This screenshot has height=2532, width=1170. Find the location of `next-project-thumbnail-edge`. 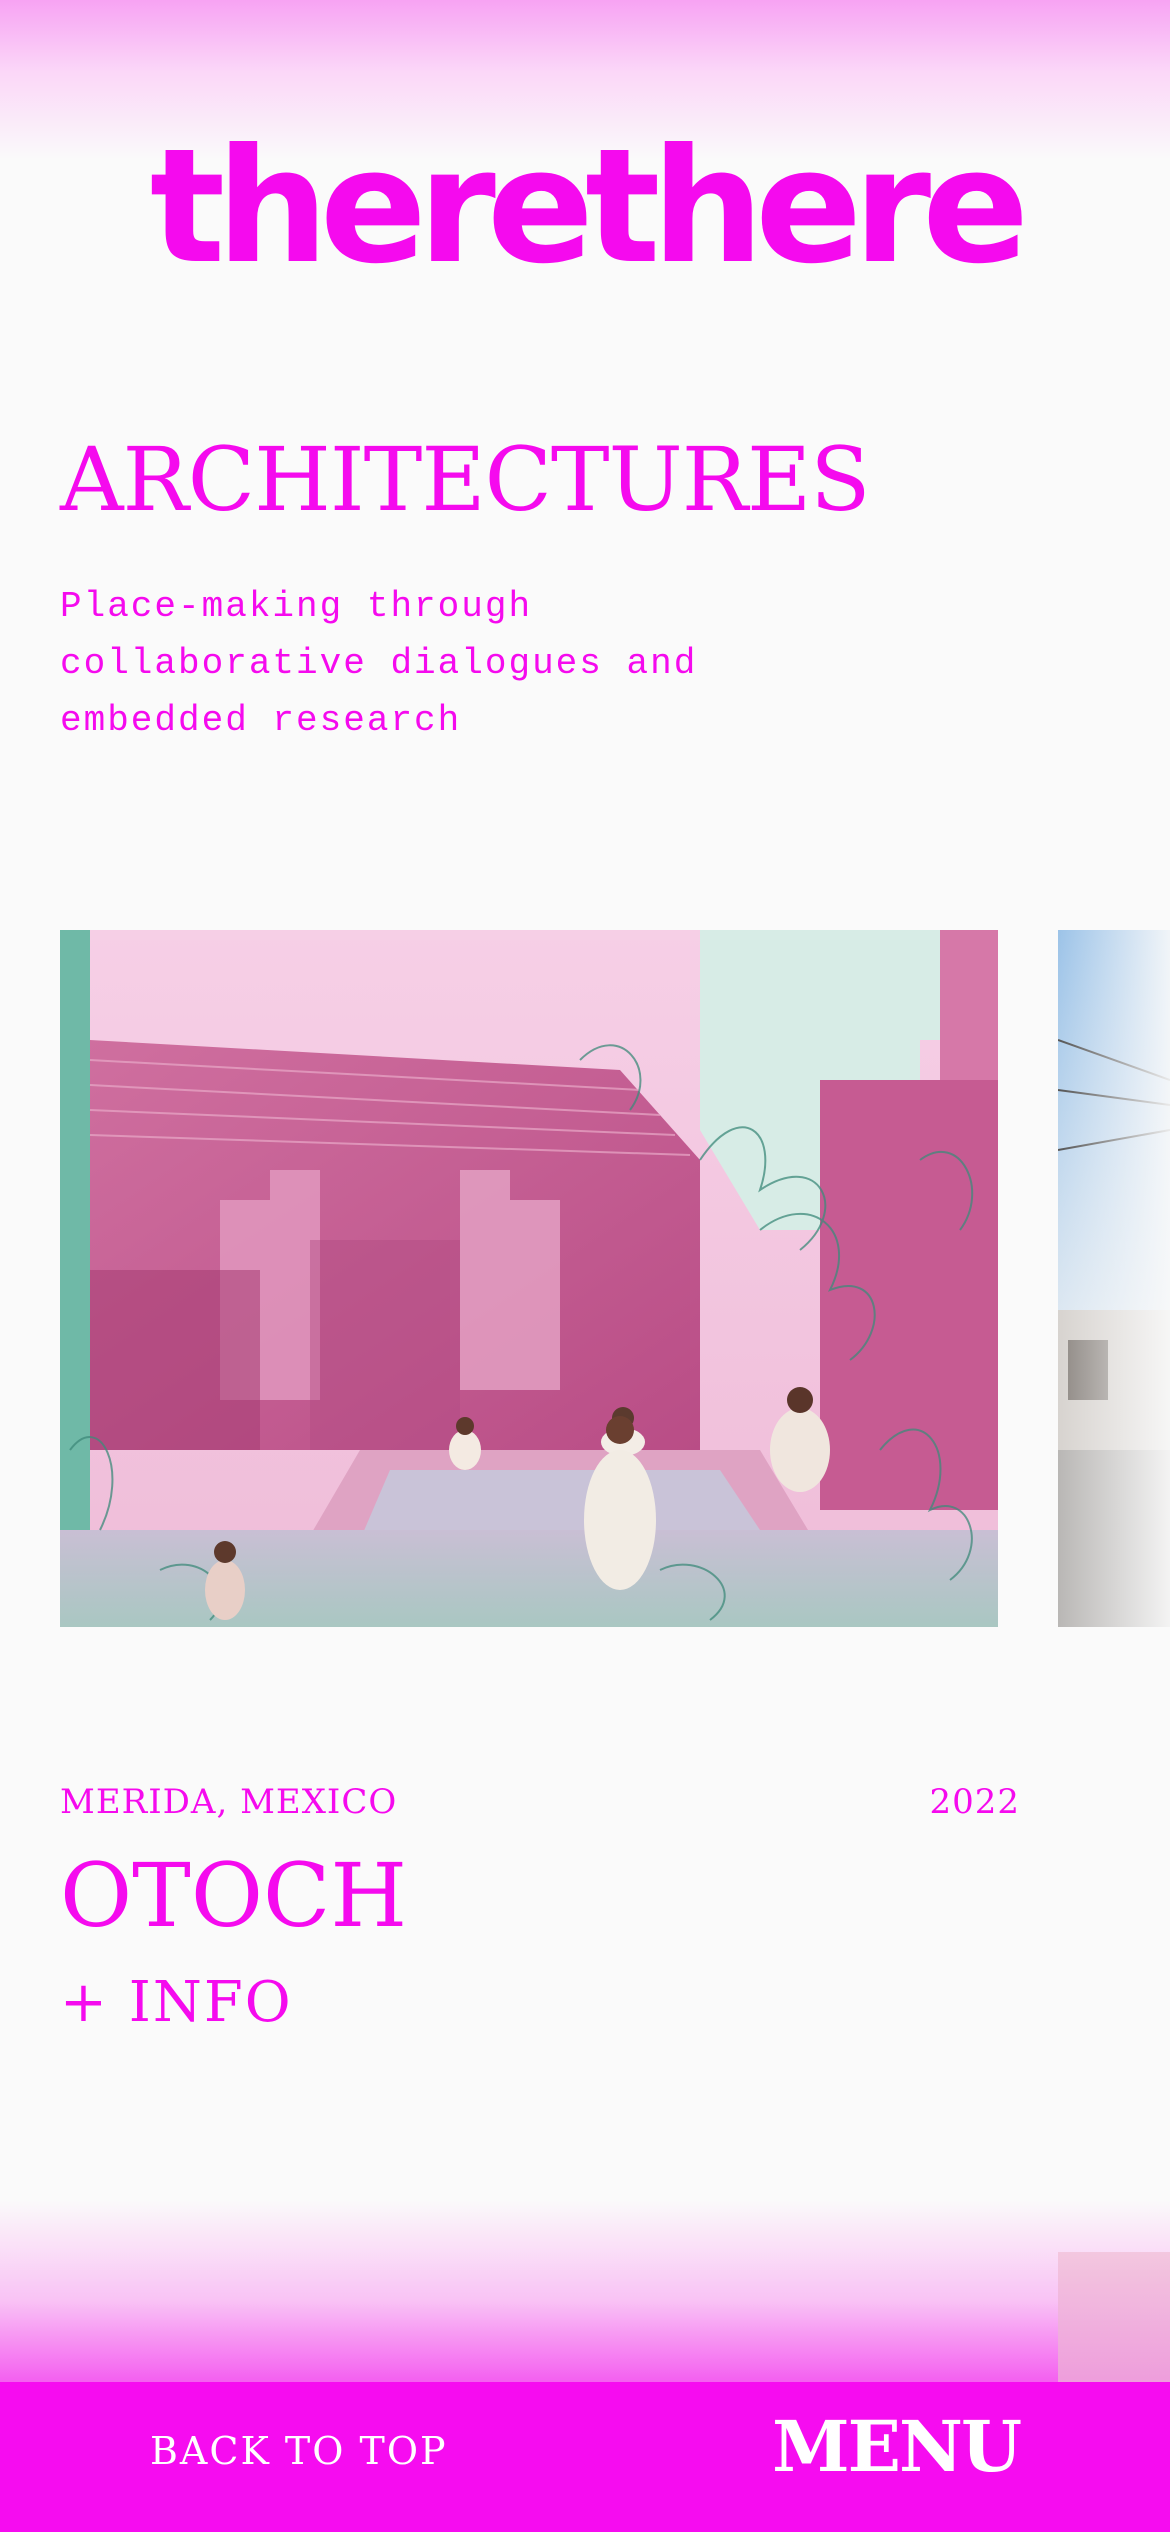

next-project-thumbnail-edge is located at coordinates (1114, 2317).